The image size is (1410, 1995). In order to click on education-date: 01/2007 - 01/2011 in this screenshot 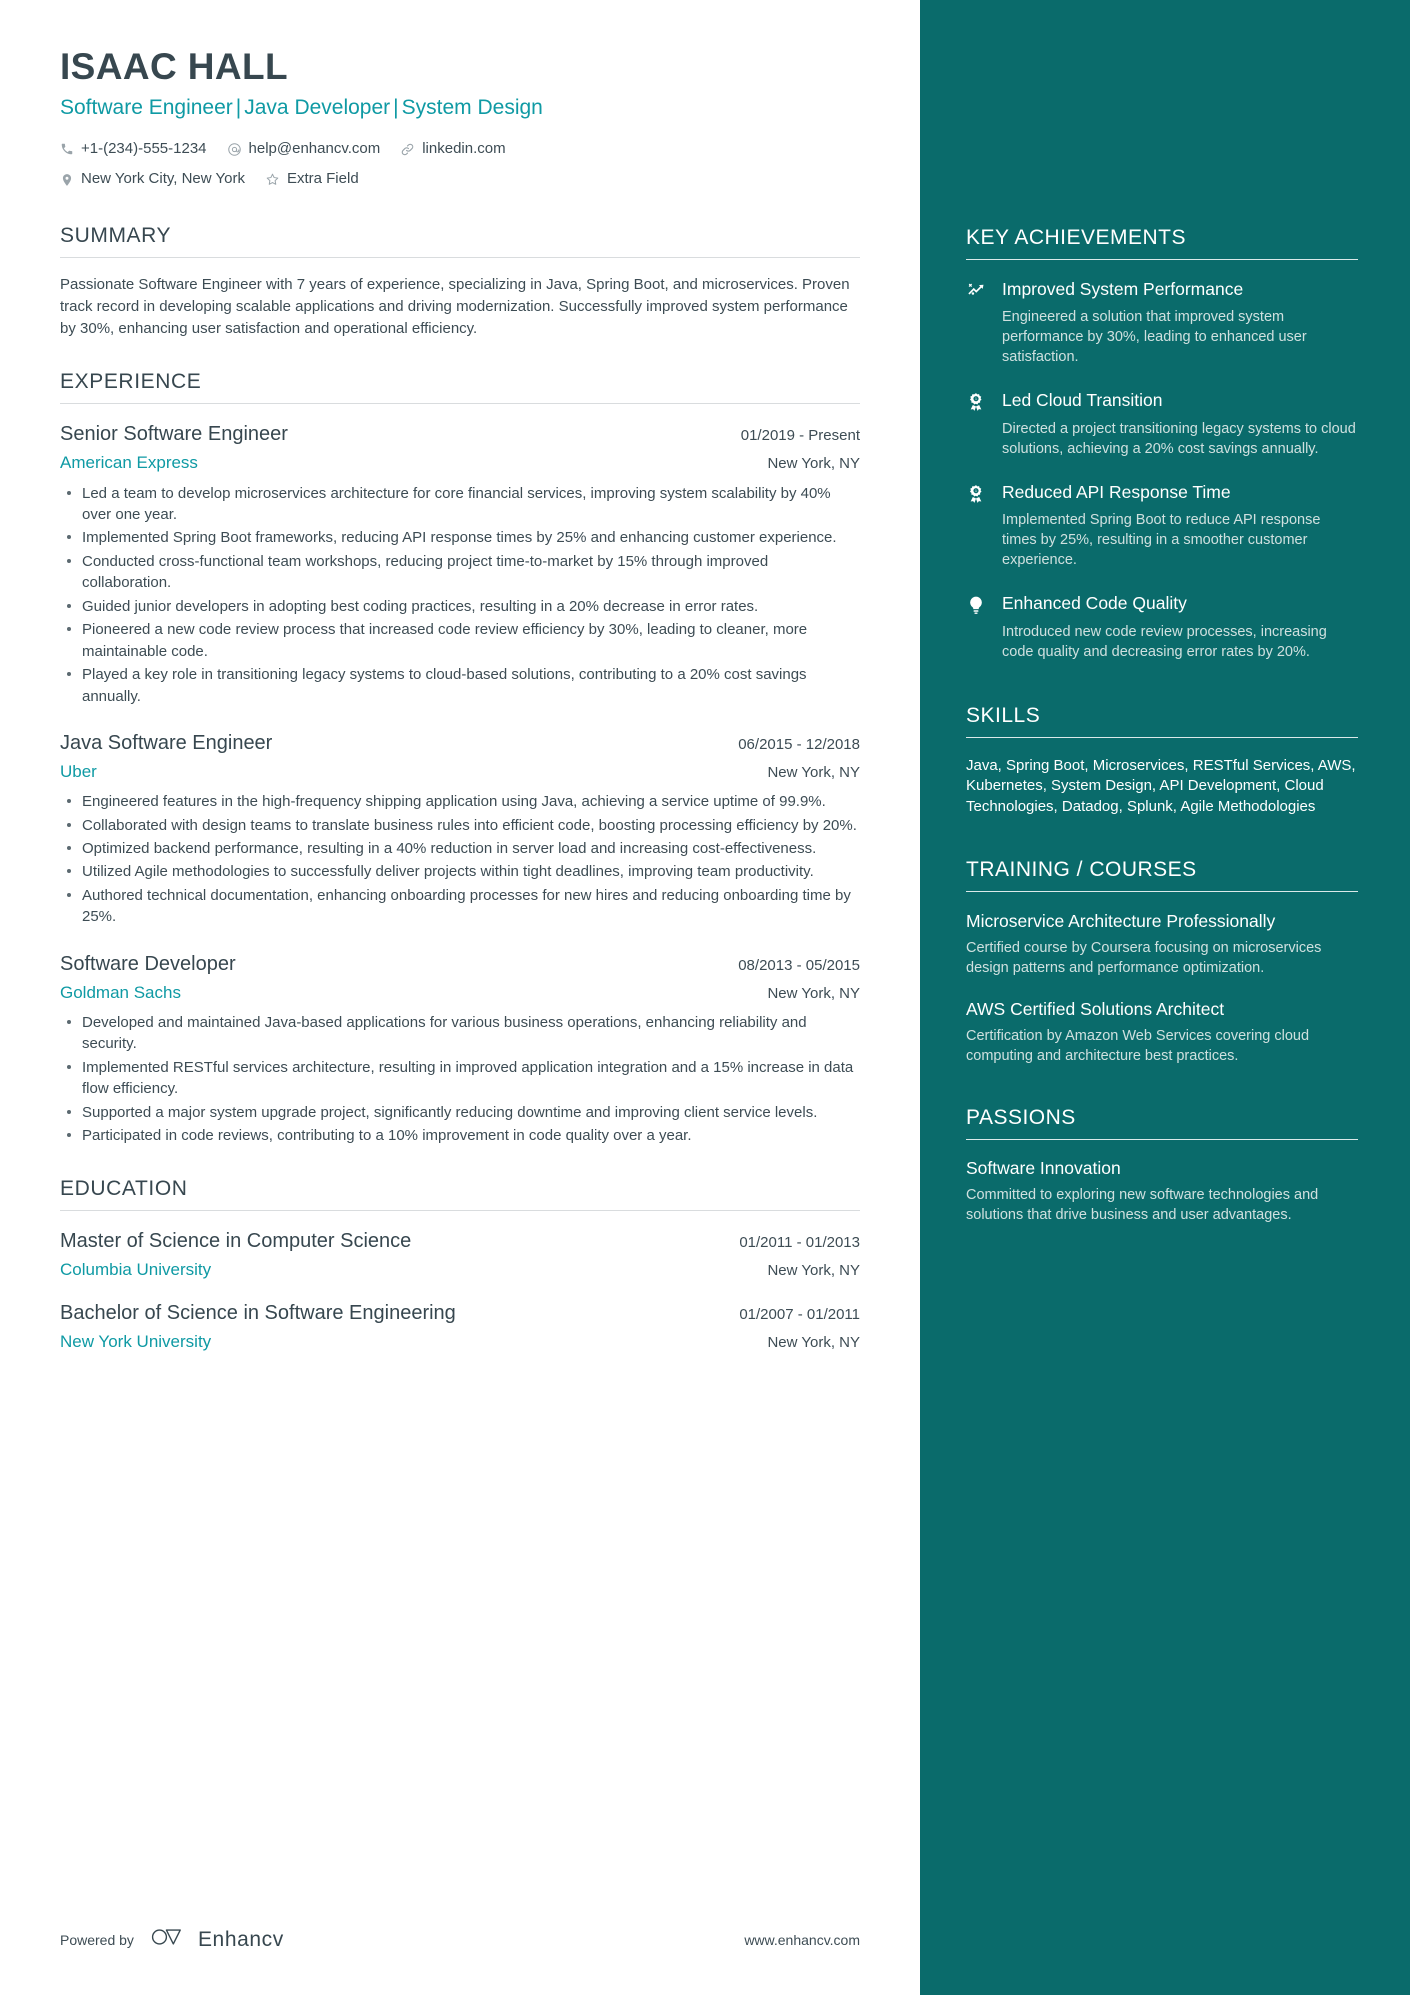, I will do `click(799, 1314)`.